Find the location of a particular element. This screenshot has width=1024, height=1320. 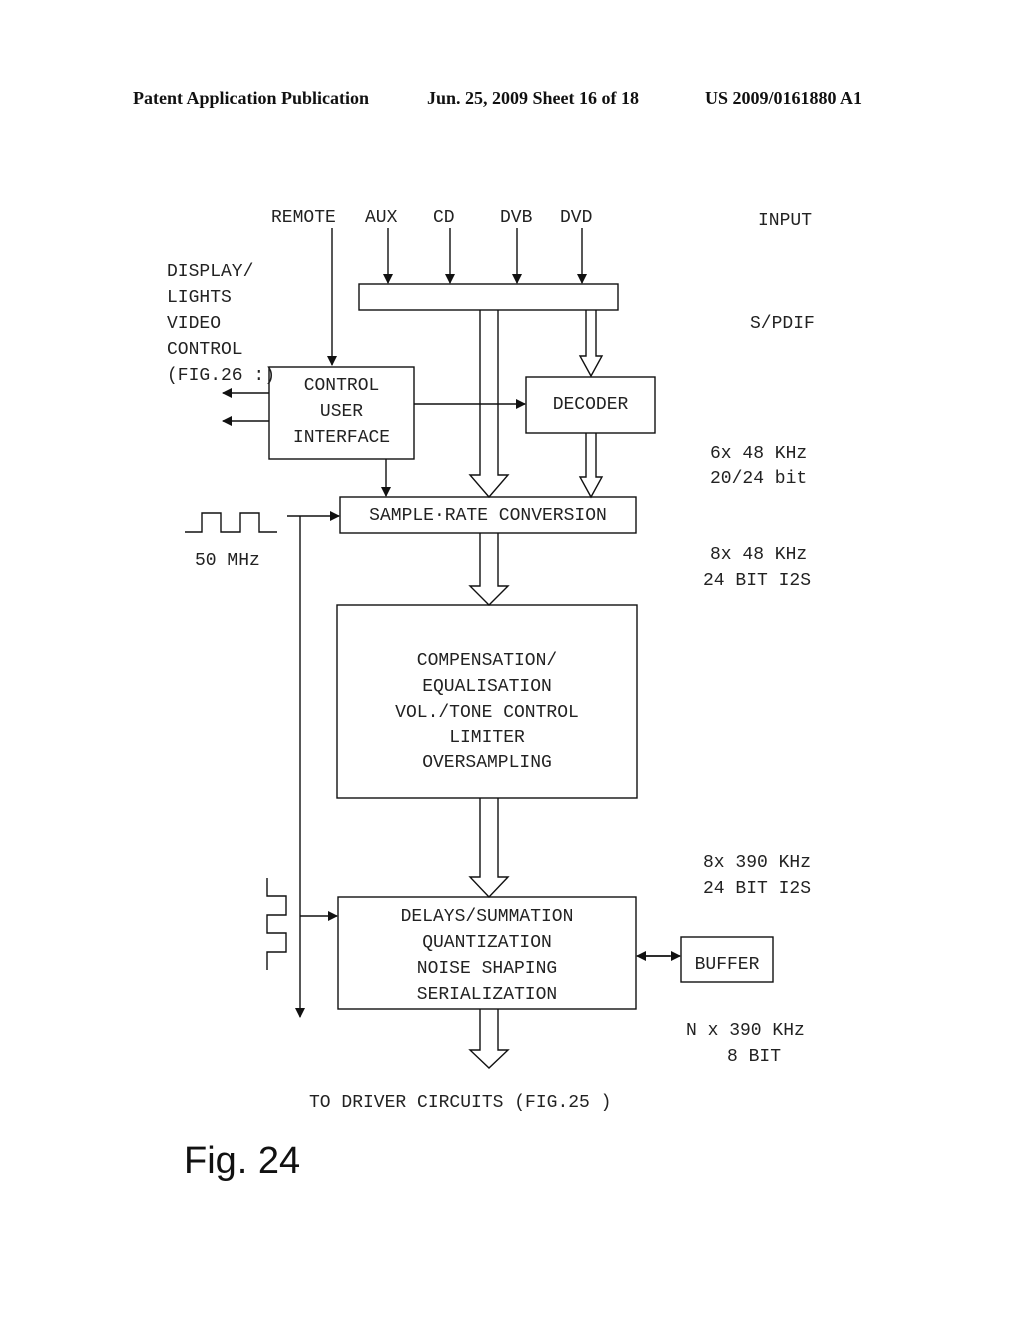

label-50mhz: 50 MHz is located at coordinates (227, 561).